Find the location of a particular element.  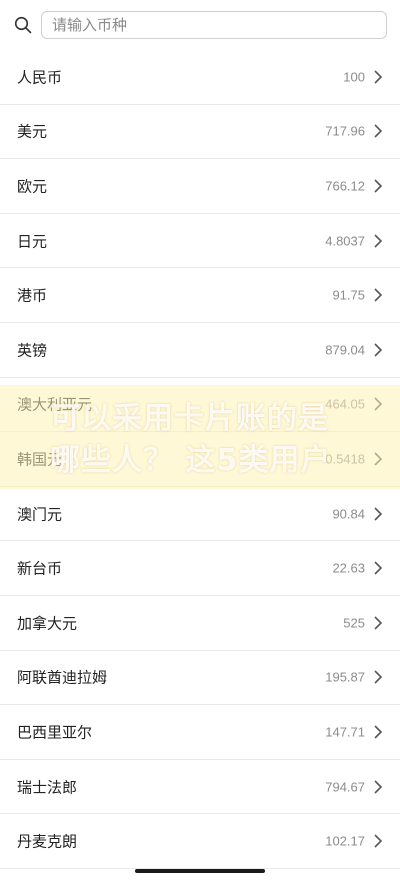

list-item: 新台币 22.63 is located at coordinates (200, 568).